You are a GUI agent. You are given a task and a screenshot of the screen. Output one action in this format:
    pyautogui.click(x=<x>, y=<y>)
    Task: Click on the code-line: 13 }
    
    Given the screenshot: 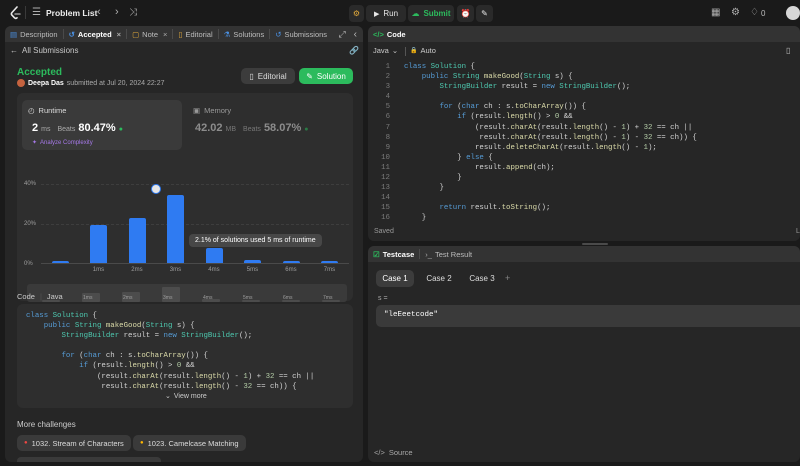 What is the action you would take?
    pyautogui.click(x=584, y=188)
    